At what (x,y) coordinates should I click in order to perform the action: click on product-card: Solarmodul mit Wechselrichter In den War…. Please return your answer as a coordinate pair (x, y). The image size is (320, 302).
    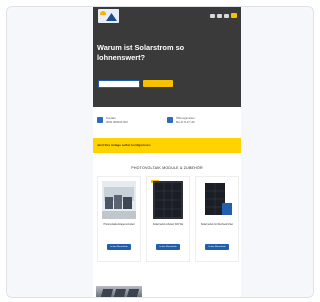
    Looking at the image, I should click on (217, 219).